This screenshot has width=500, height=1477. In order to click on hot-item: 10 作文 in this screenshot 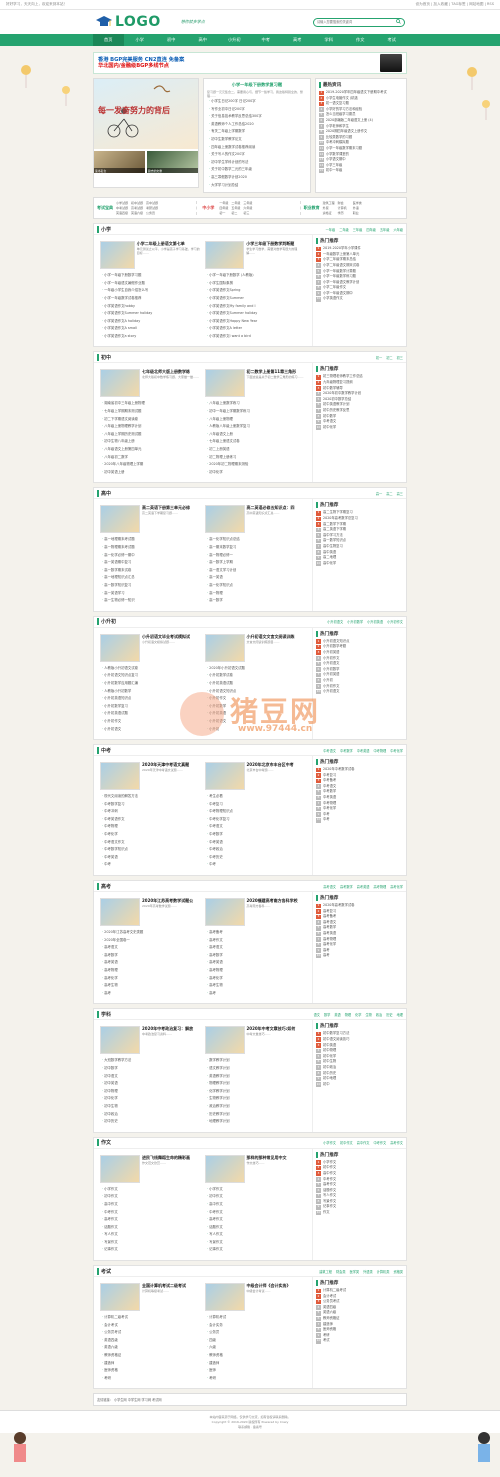, I will do `click(359, 1213)`.